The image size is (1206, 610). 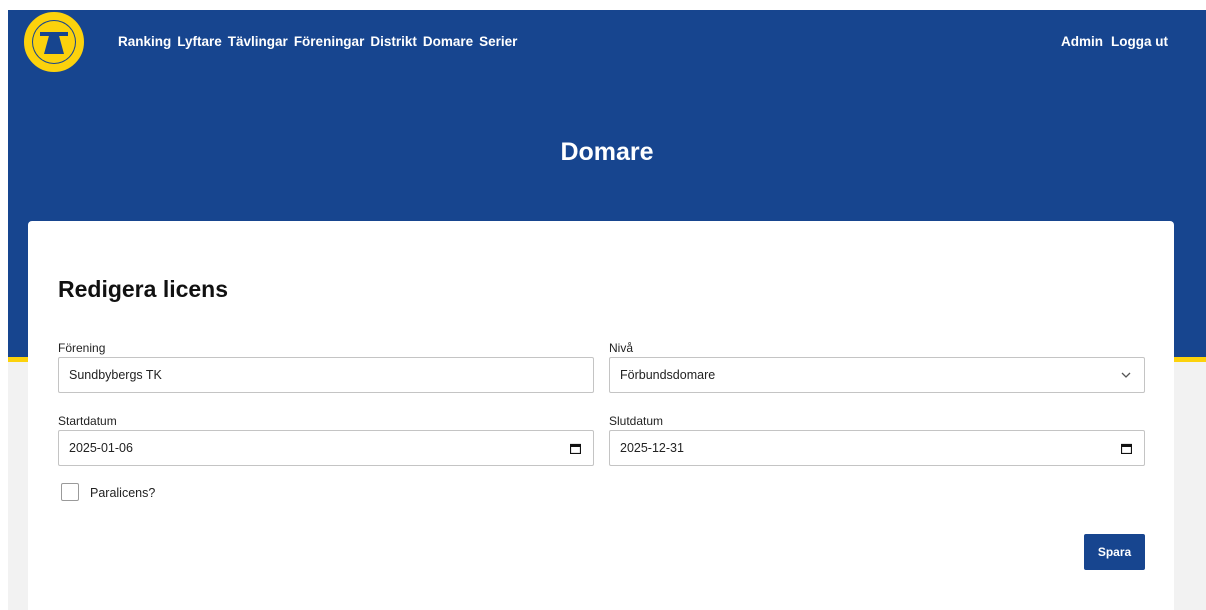 I want to click on startdatum-label: Startdatum, so click(x=87, y=421).